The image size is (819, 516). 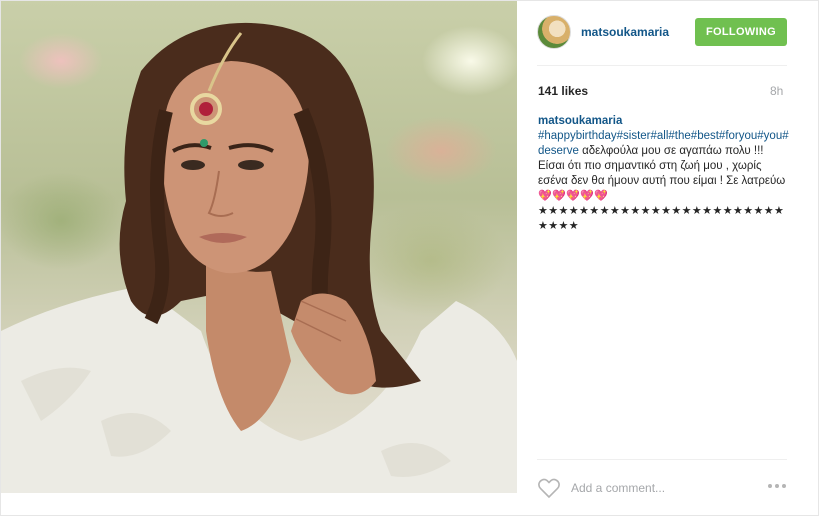 I want to click on post-header: matsoukamaria FOLLOWING, so click(x=668, y=33).